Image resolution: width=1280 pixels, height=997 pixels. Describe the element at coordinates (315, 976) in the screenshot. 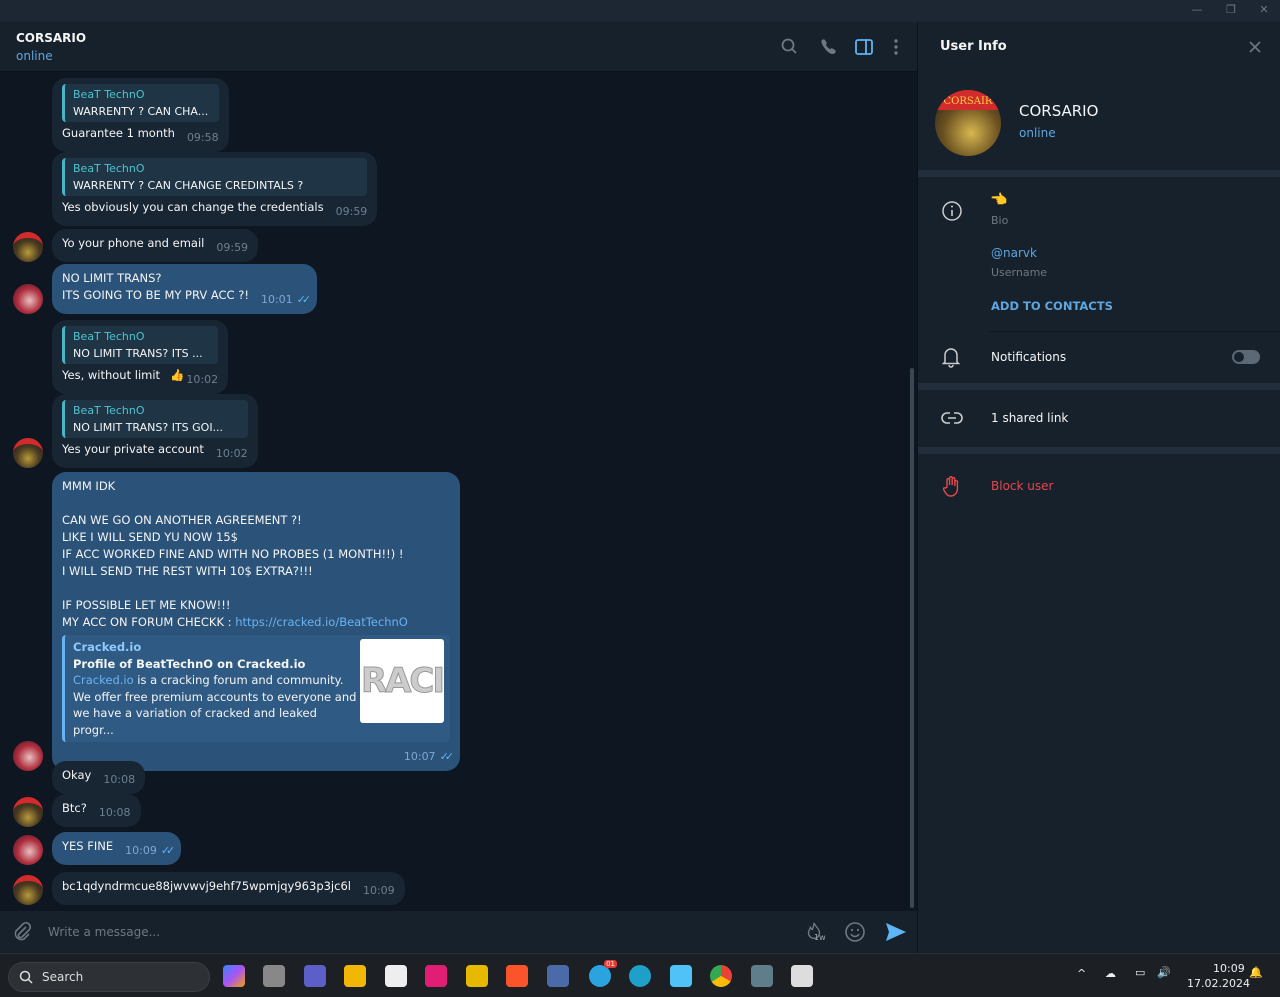

I see `teams-icon` at that location.